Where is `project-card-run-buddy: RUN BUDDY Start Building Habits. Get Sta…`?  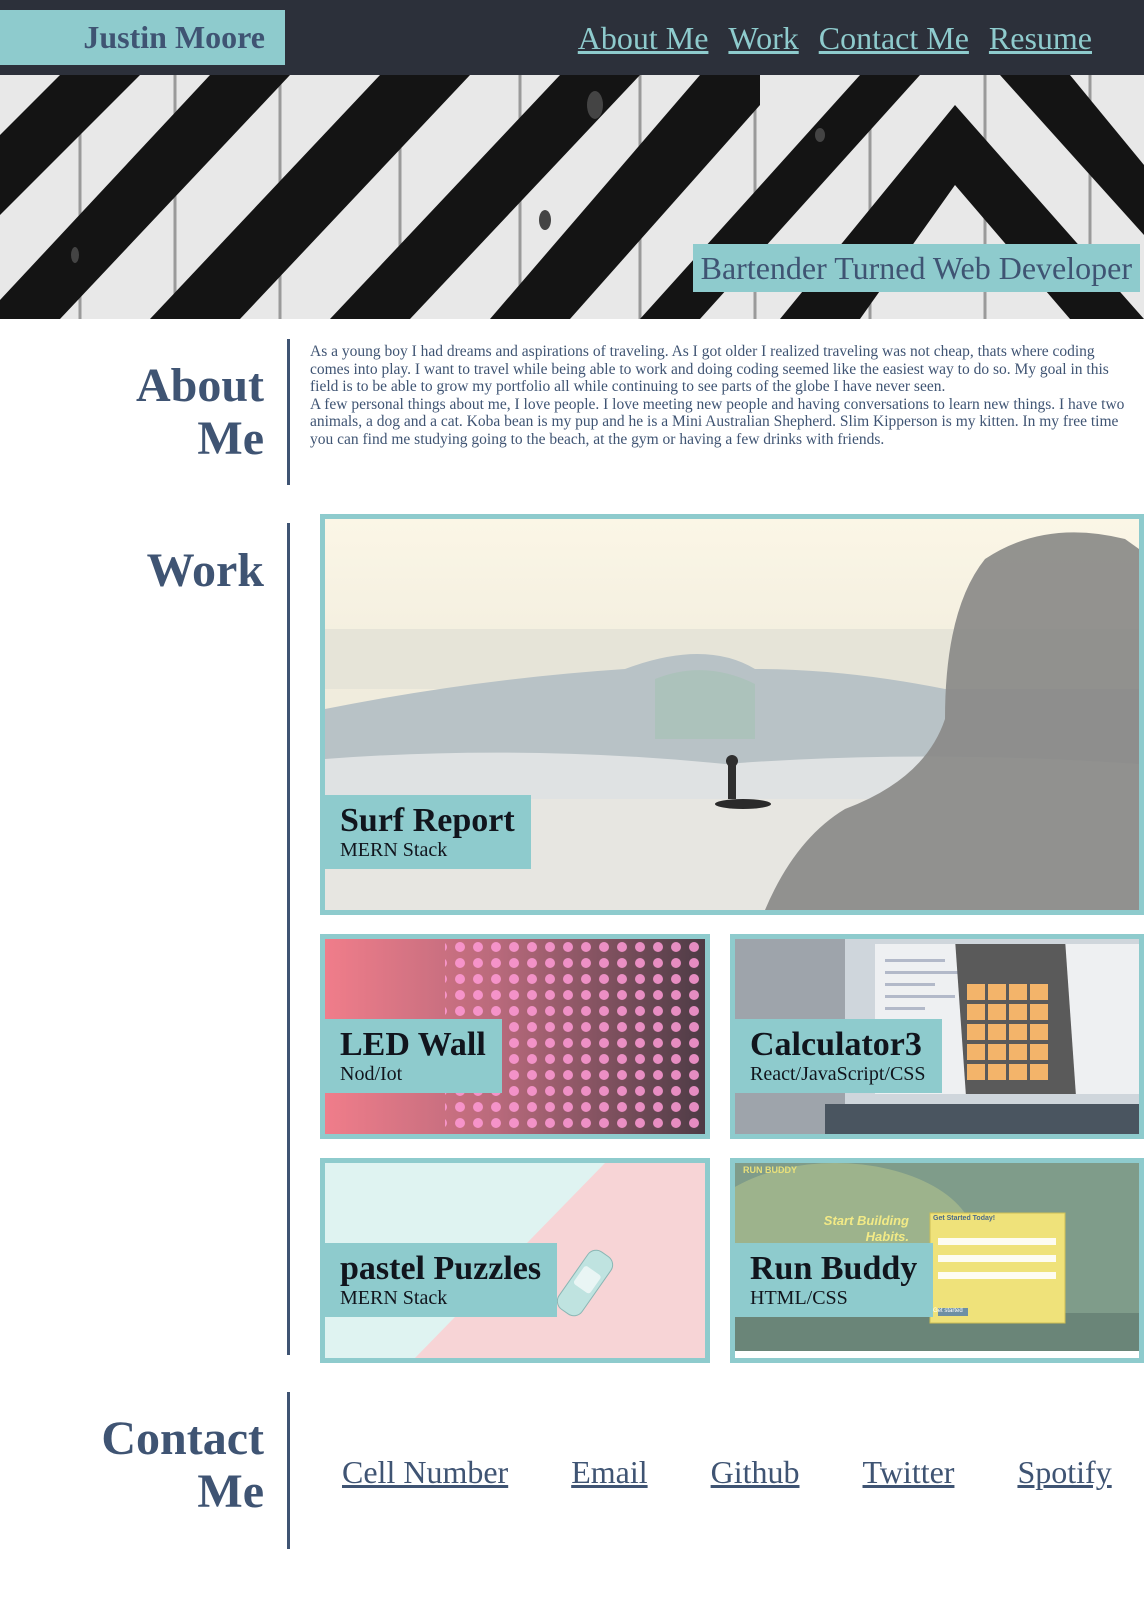
project-card-run-buddy: RUN BUDDY Start Building Habits. Get Sta… is located at coordinates (937, 1260).